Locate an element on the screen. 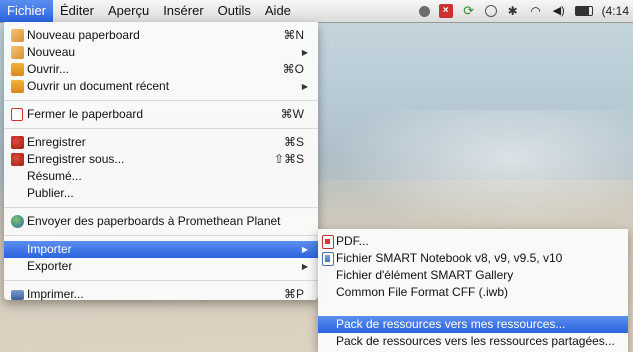 The height and width of the screenshot is (352, 633). submenu-spacer is located at coordinates (473, 308).